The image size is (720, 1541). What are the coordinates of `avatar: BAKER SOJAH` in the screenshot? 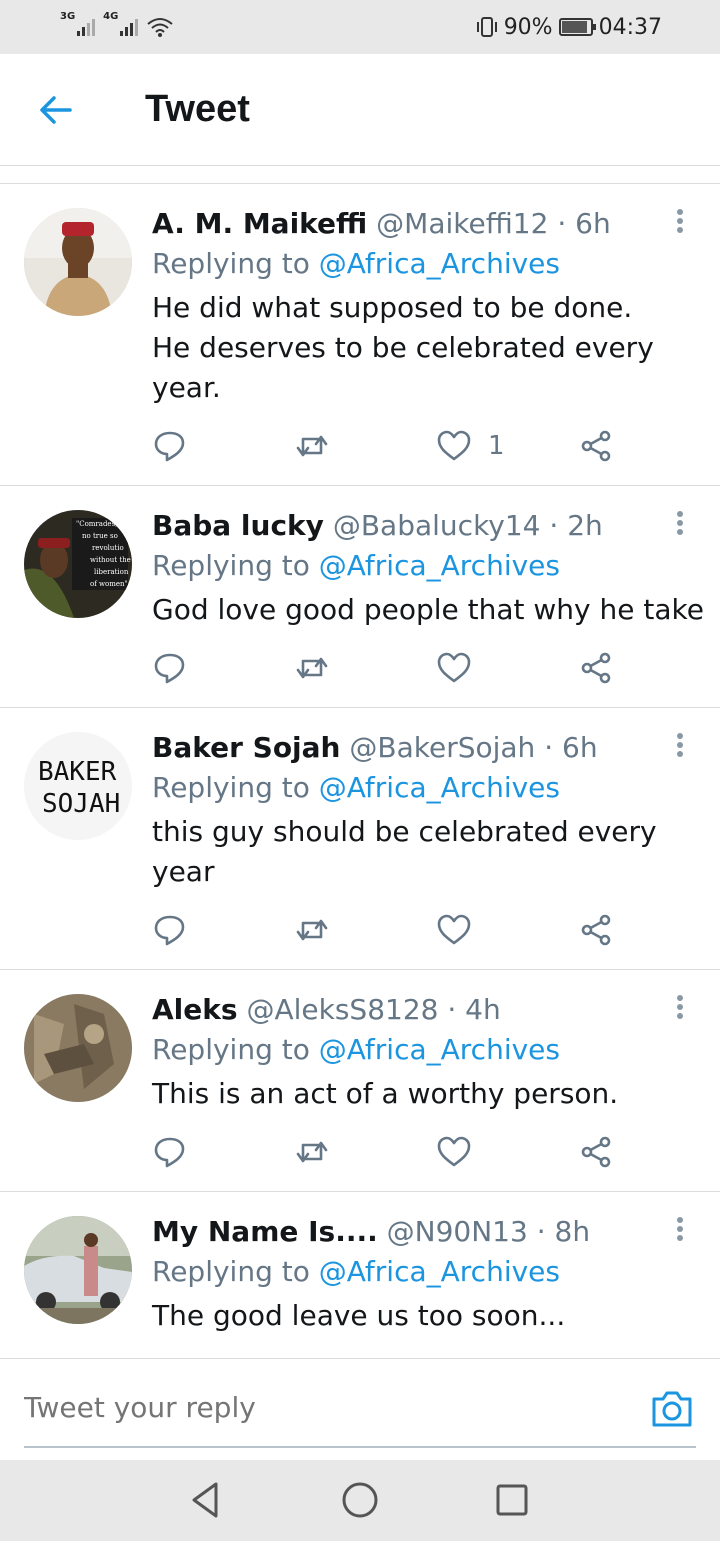 It's located at (78, 786).